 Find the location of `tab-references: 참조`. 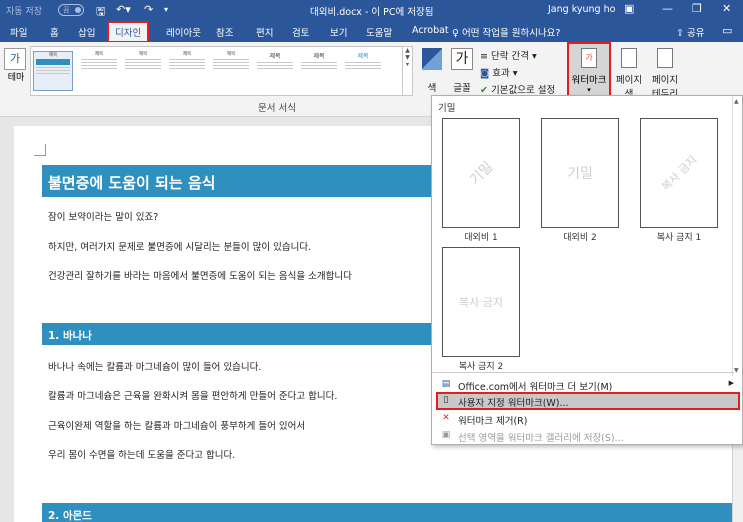

tab-references: 참조 is located at coordinates (224, 32).